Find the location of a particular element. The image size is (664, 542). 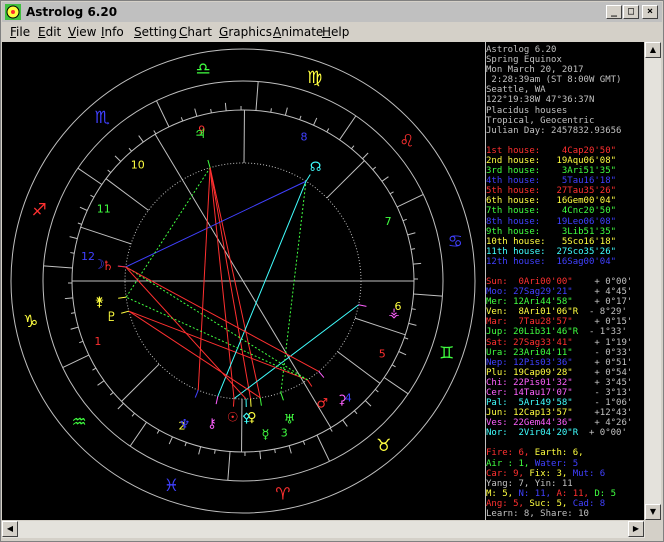

element-row: Air : 1, Water: 5 is located at coordinates (532, 463).